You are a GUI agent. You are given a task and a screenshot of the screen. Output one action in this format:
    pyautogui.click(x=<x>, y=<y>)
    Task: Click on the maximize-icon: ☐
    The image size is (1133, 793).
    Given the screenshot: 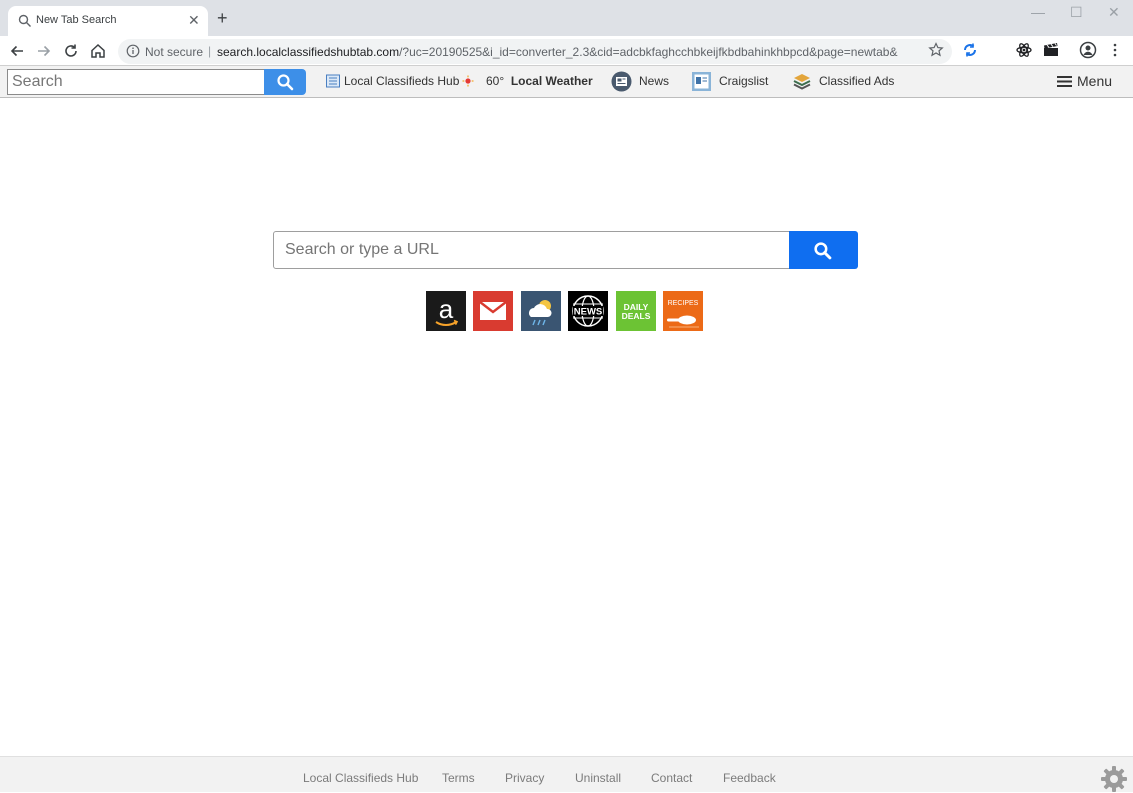 What is the action you would take?
    pyautogui.click(x=1076, y=12)
    